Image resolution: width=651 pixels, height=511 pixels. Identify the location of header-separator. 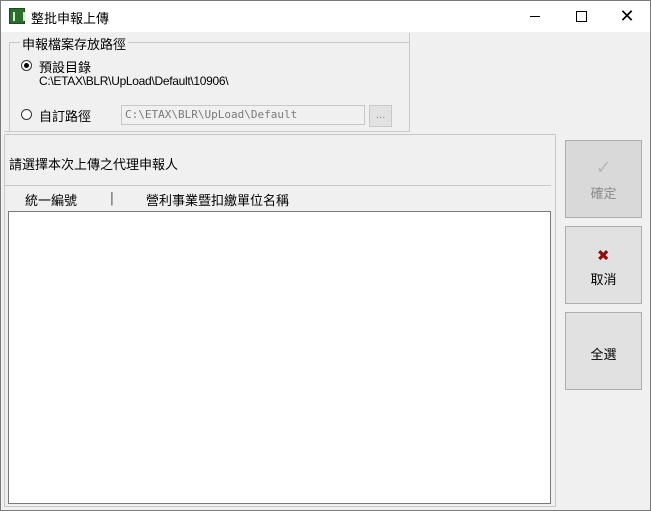
(278, 185).